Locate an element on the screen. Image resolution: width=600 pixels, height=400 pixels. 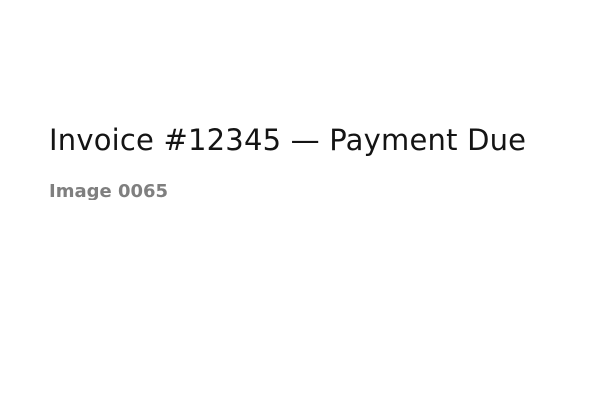
caption-container: Image 0065 is located at coordinates (149, 189).